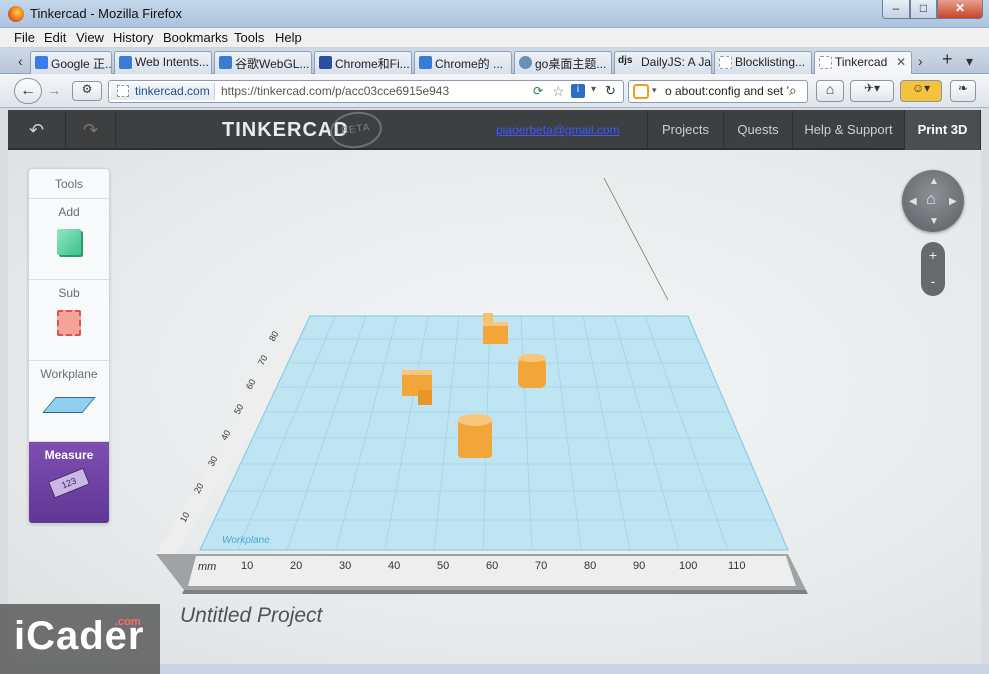  I want to click on help-support-menu: Help & Support, so click(849, 130).